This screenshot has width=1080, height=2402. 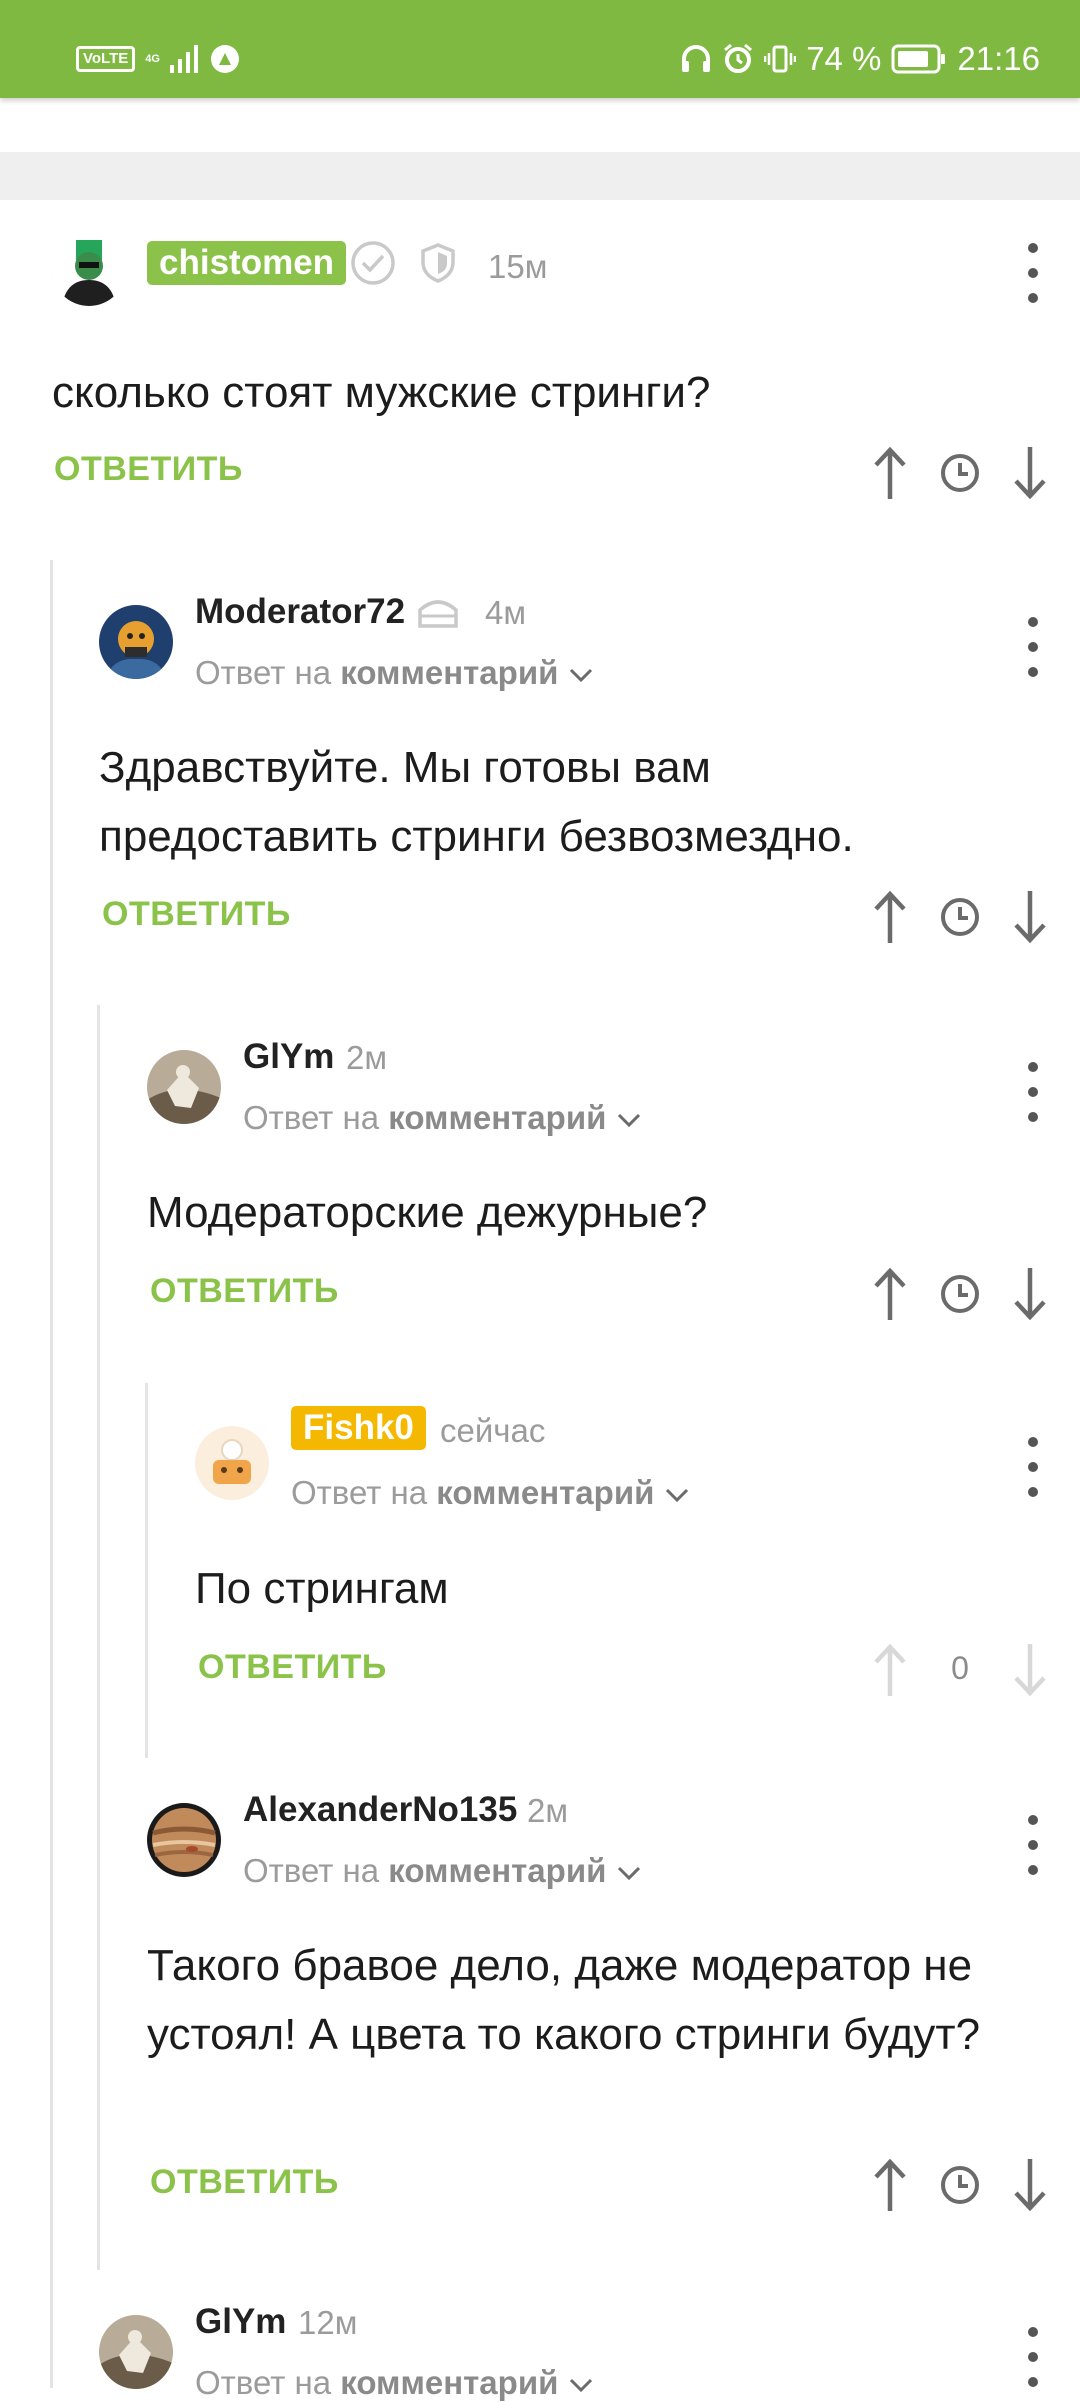 What do you see at coordinates (540, 176) in the screenshot?
I see `section-divider` at bounding box center [540, 176].